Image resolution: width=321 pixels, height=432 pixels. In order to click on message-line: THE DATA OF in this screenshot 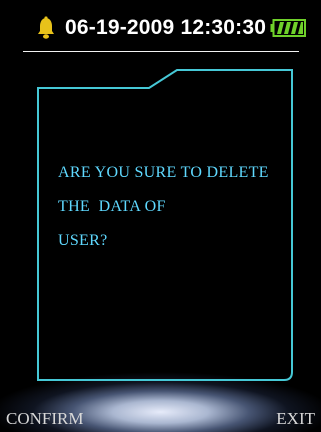, I will do `click(112, 206)`.